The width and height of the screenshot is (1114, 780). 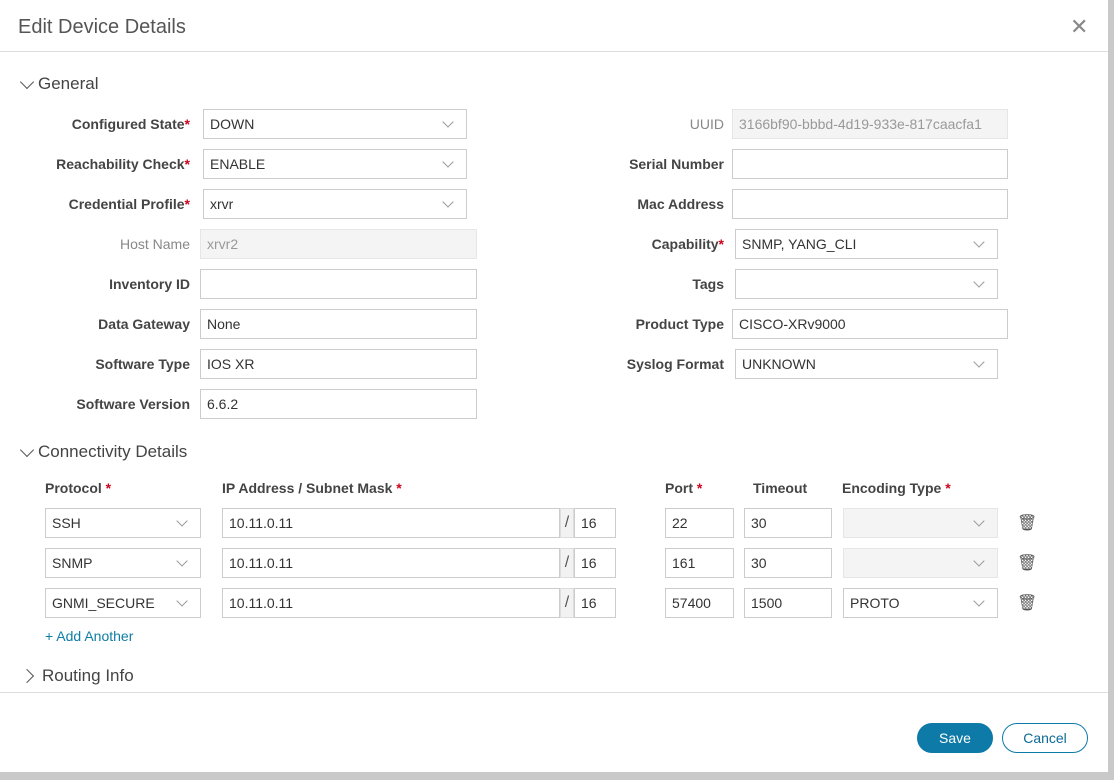 I want to click on field-label: Capability*, so click(x=687, y=244).